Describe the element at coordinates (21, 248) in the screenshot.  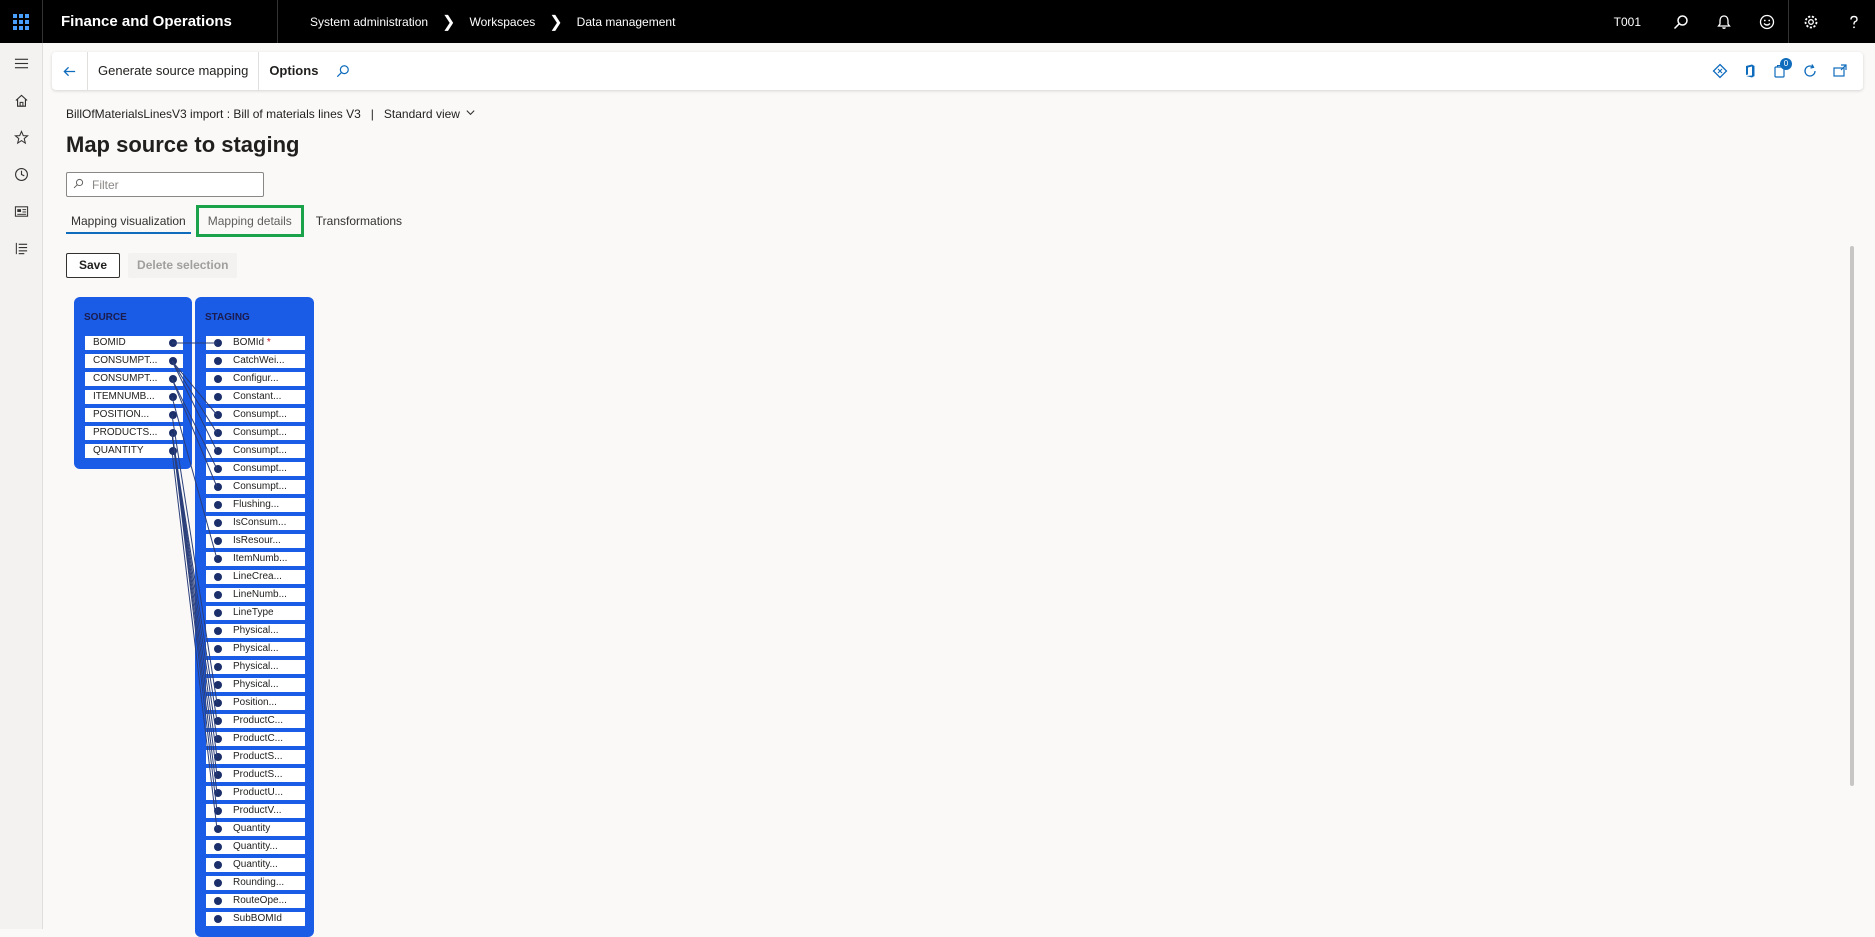
I see `modules-list-icon` at that location.